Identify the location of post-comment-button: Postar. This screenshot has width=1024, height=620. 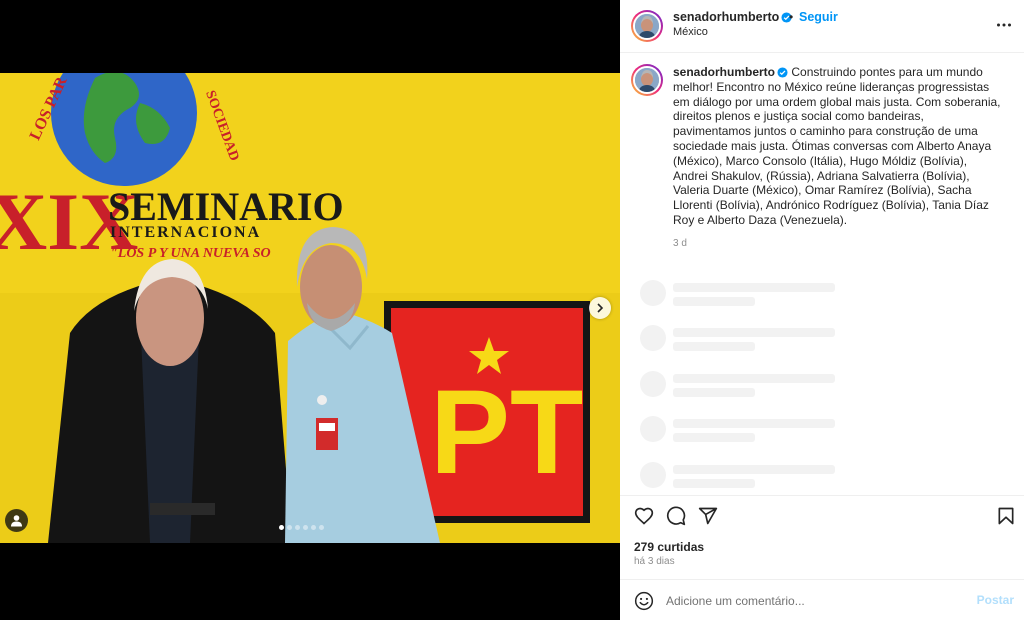
(995, 600).